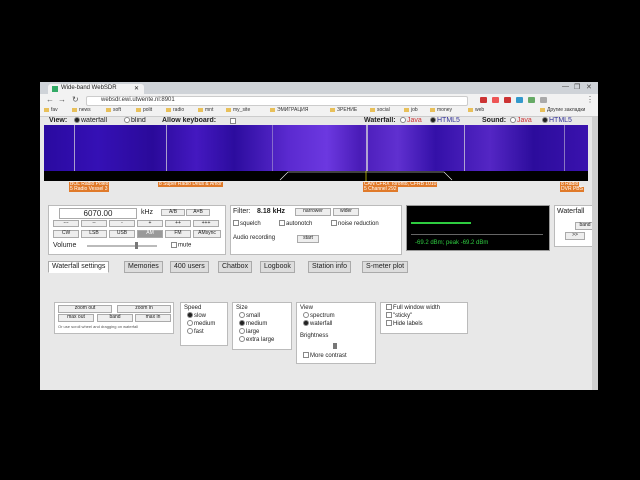  What do you see at coordinates (85, 309) in the screenshot?
I see `zoom-out-button: zoom out` at bounding box center [85, 309].